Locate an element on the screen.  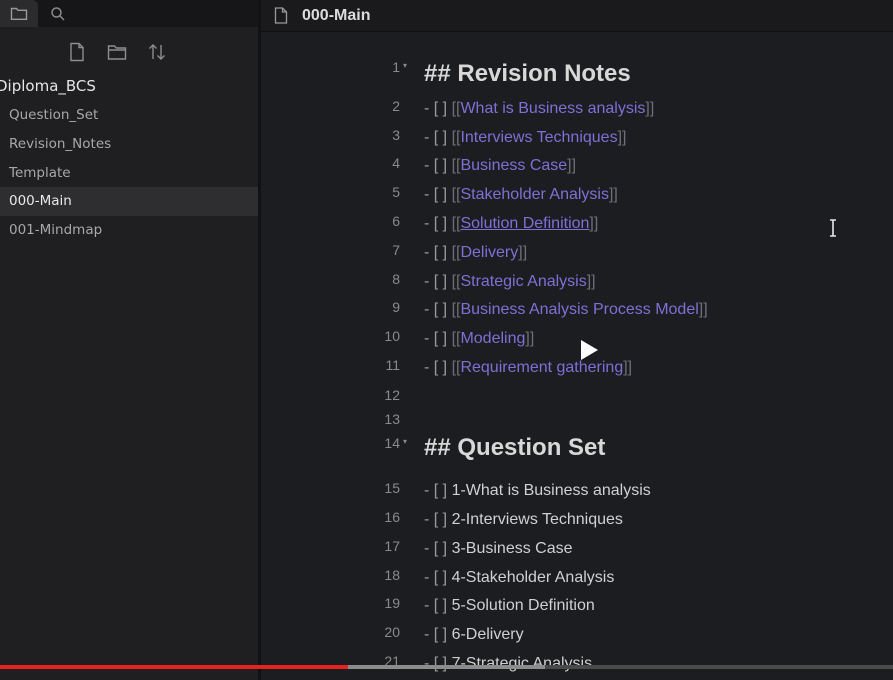
internal-link: Business Case is located at coordinates (513, 165).